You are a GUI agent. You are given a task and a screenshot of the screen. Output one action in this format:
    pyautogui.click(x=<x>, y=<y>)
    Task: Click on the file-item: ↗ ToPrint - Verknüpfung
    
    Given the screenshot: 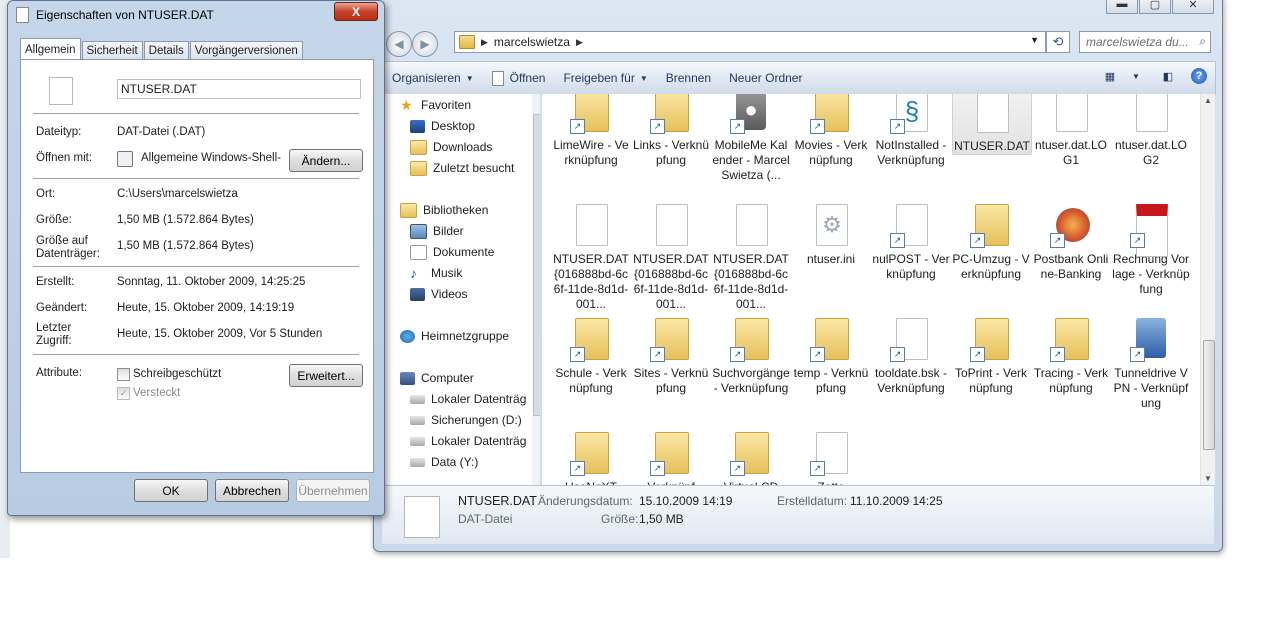 What is the action you would take?
    pyautogui.click(x=991, y=356)
    